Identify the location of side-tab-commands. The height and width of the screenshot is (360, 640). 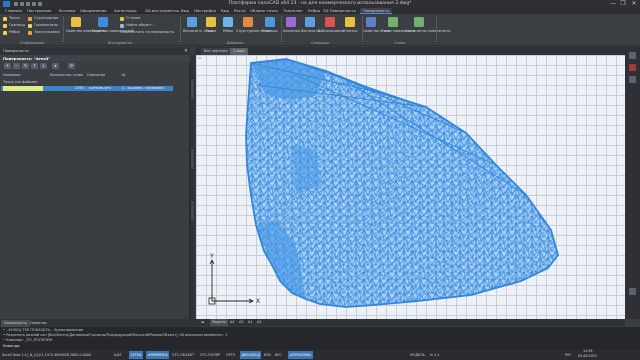
(192, 211).